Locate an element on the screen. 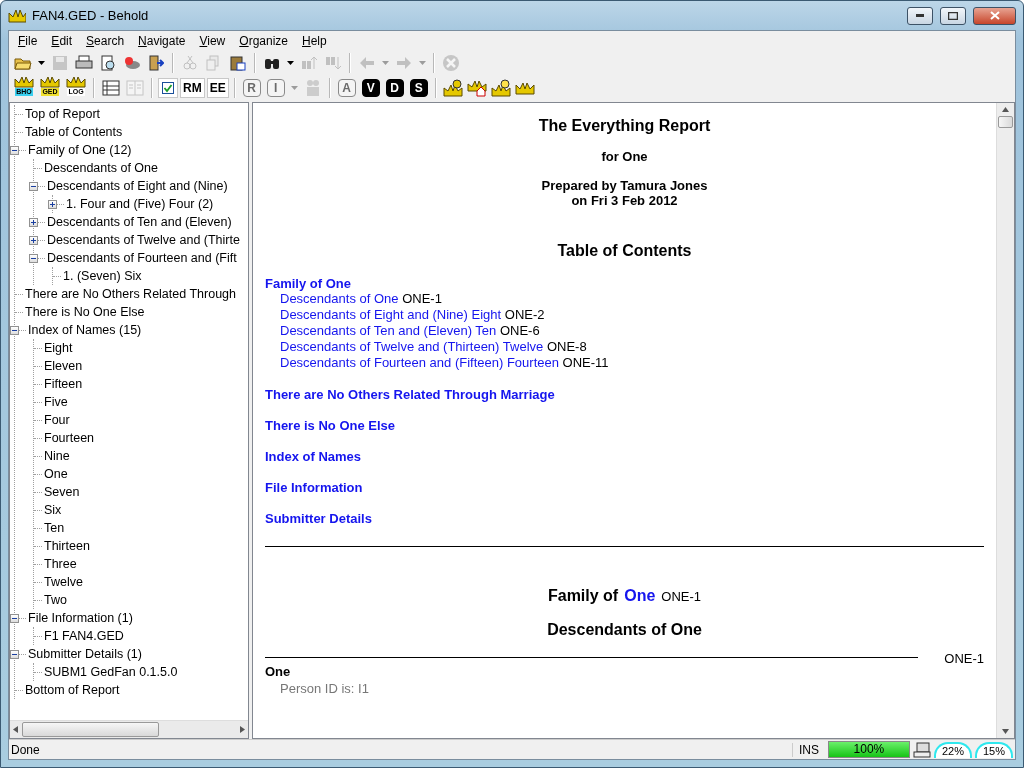 The width and height of the screenshot is (1024, 768). prepared-by-text: Prepared by Tamura Jones on Fri 3 Feb 2012 is located at coordinates (624, 193).